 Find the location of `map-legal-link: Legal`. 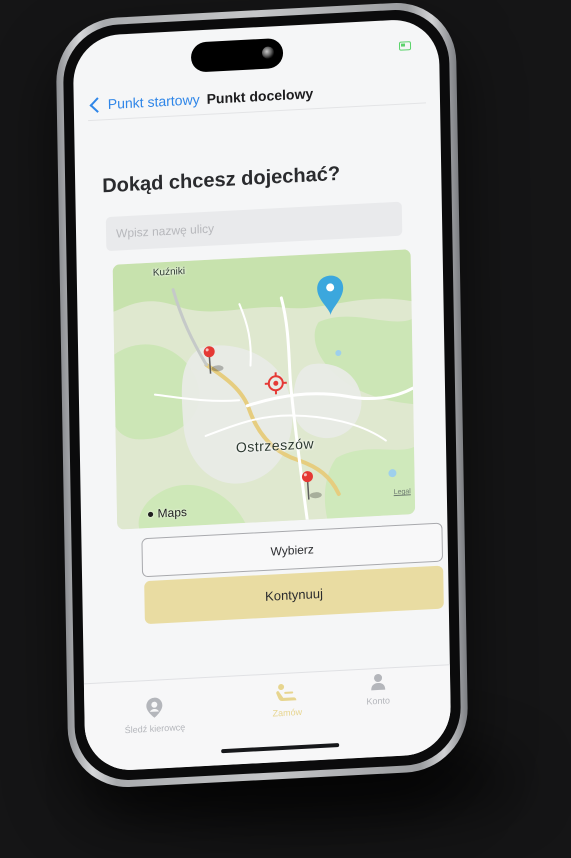

map-legal-link: Legal is located at coordinates (402, 492).